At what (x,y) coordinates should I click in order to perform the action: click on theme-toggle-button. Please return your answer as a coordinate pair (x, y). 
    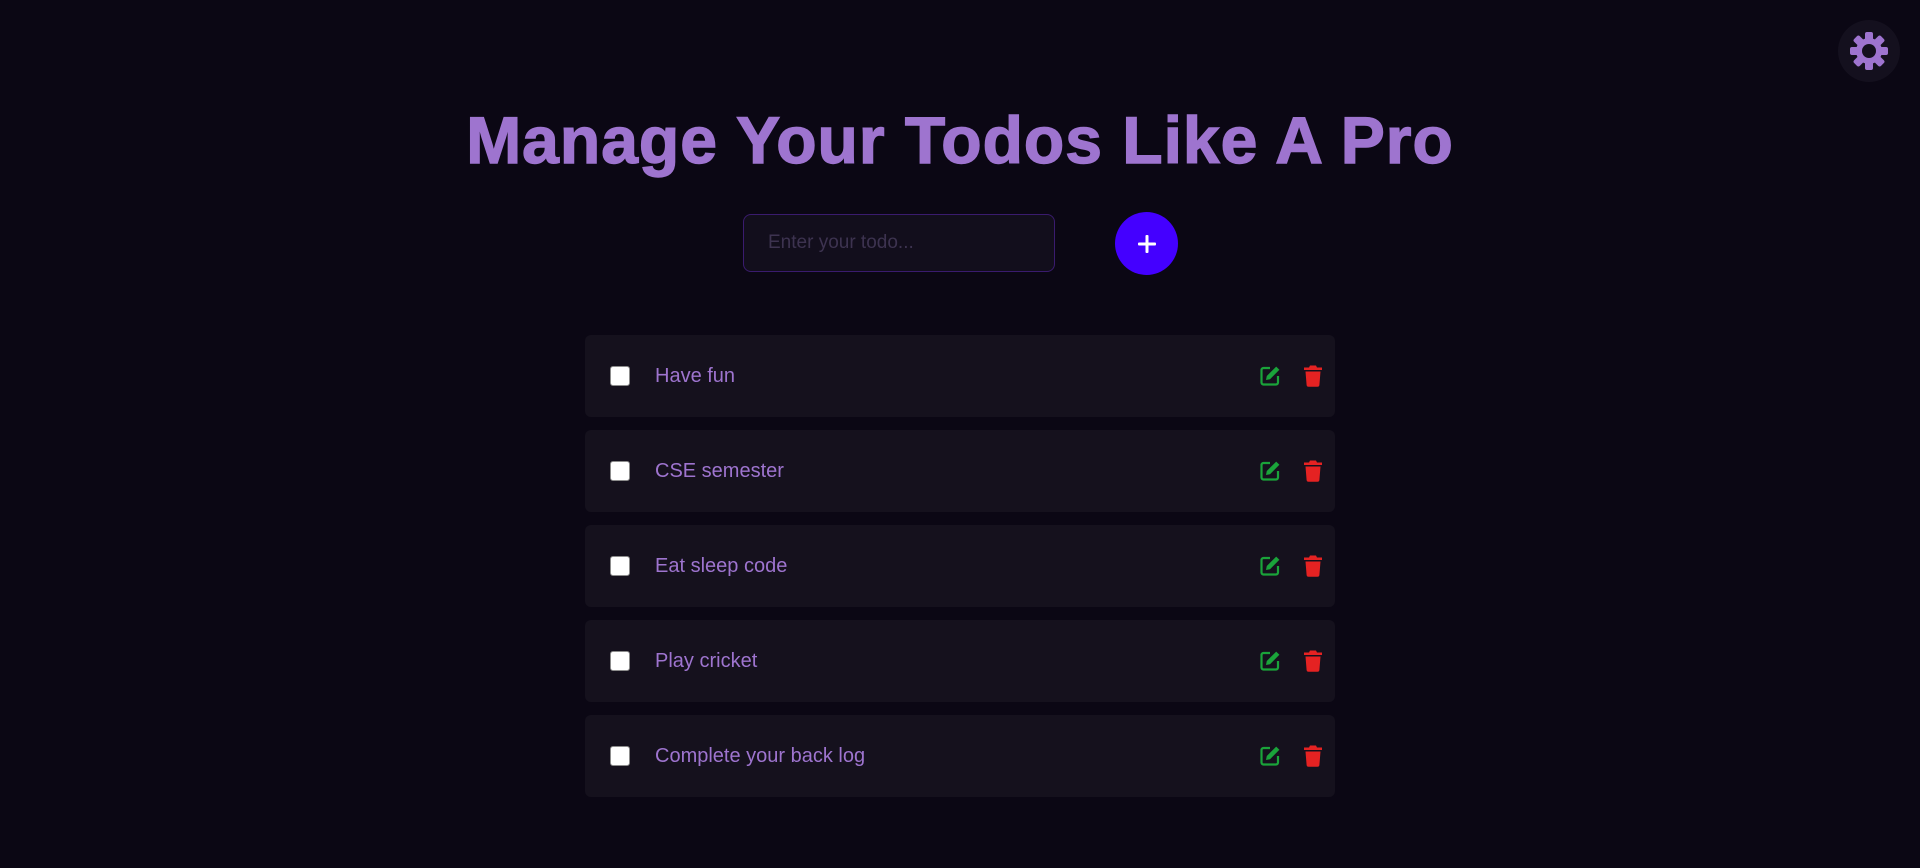
    Looking at the image, I should click on (1869, 51).